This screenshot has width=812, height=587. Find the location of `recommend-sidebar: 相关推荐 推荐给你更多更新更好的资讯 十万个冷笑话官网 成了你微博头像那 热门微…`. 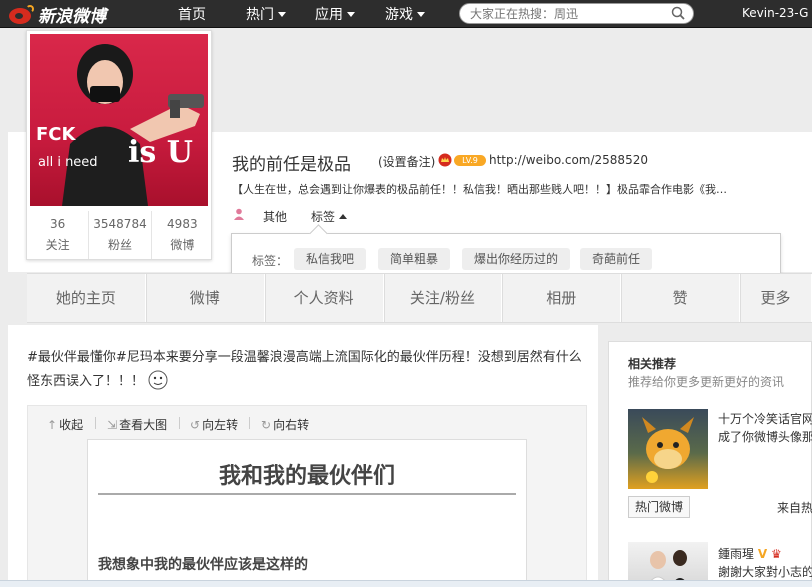

recommend-sidebar: 相关推荐 推荐给你更多更新更好的资讯 十万个冷笑话官网 成了你微博头像那 热门微… is located at coordinates (710, 464).